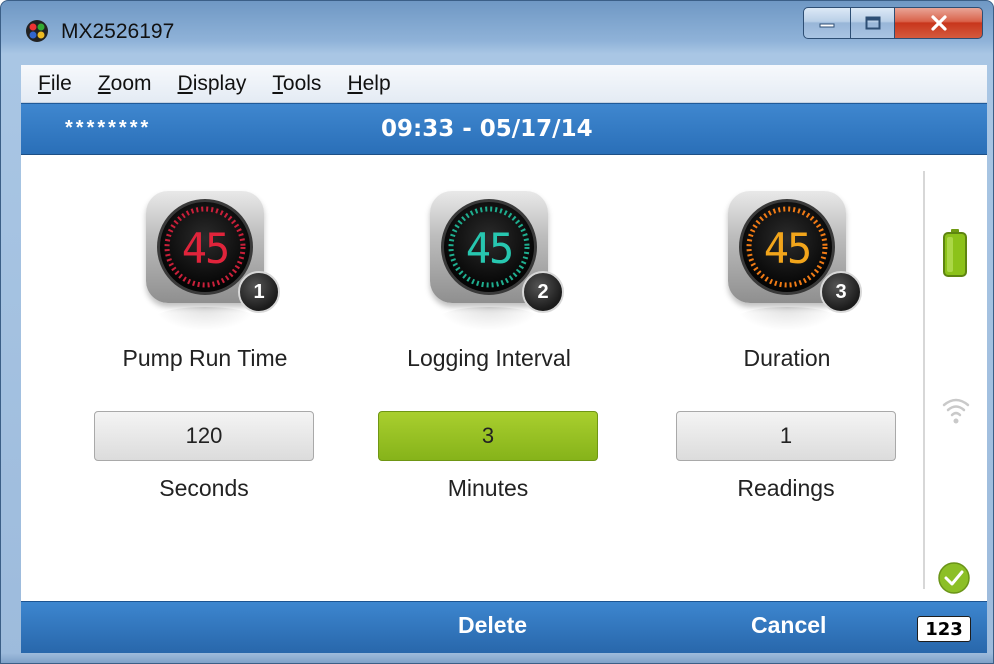  I want to click on app-logo-icon, so click(37, 31).